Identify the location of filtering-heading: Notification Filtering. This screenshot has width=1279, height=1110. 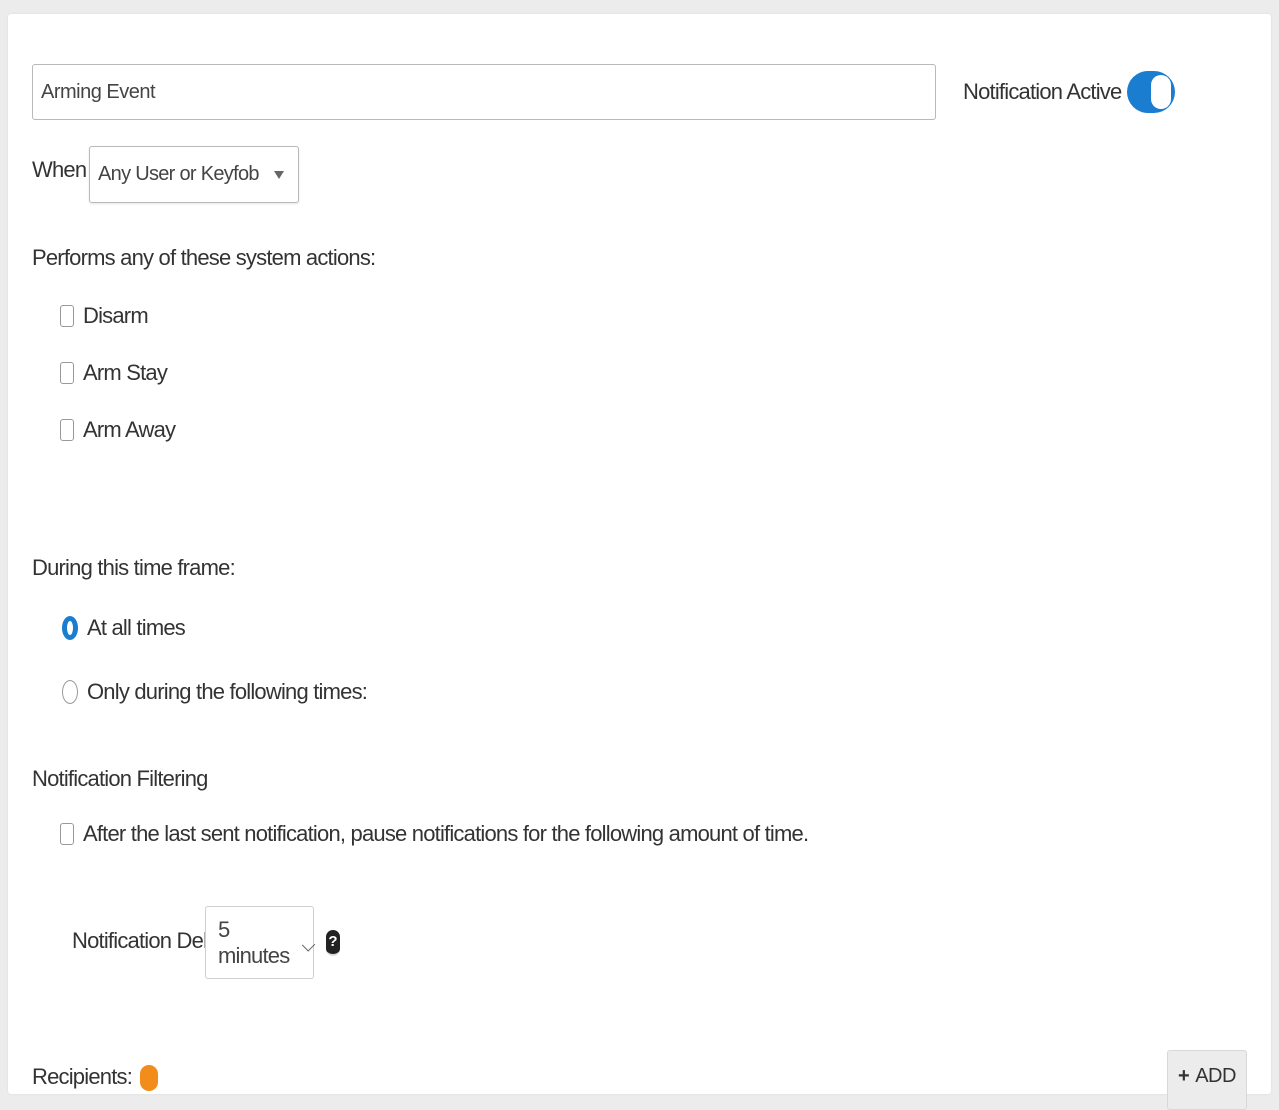
(120, 778).